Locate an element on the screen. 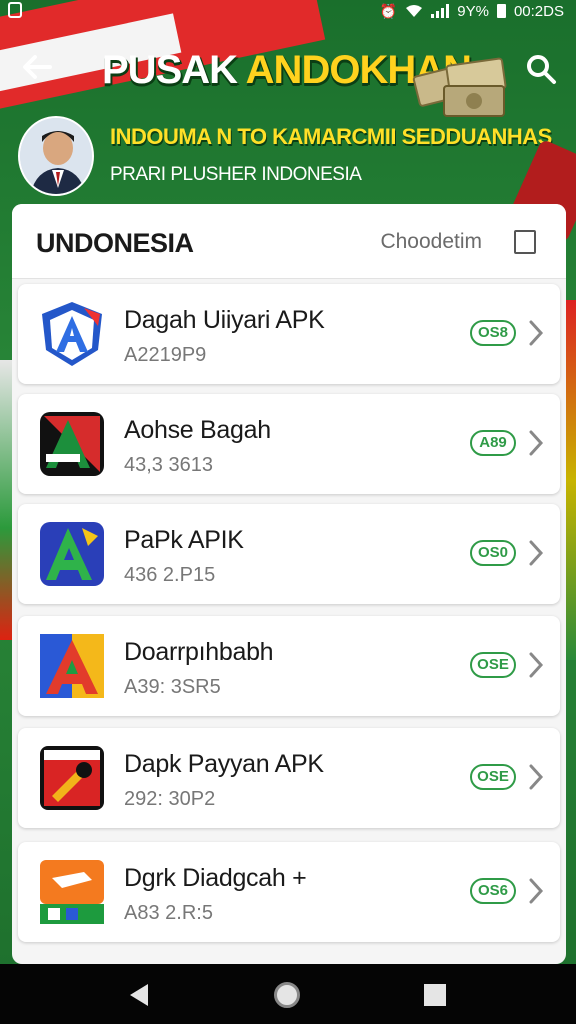 The width and height of the screenshot is (576, 1024). select-checkbox is located at coordinates (525, 242).